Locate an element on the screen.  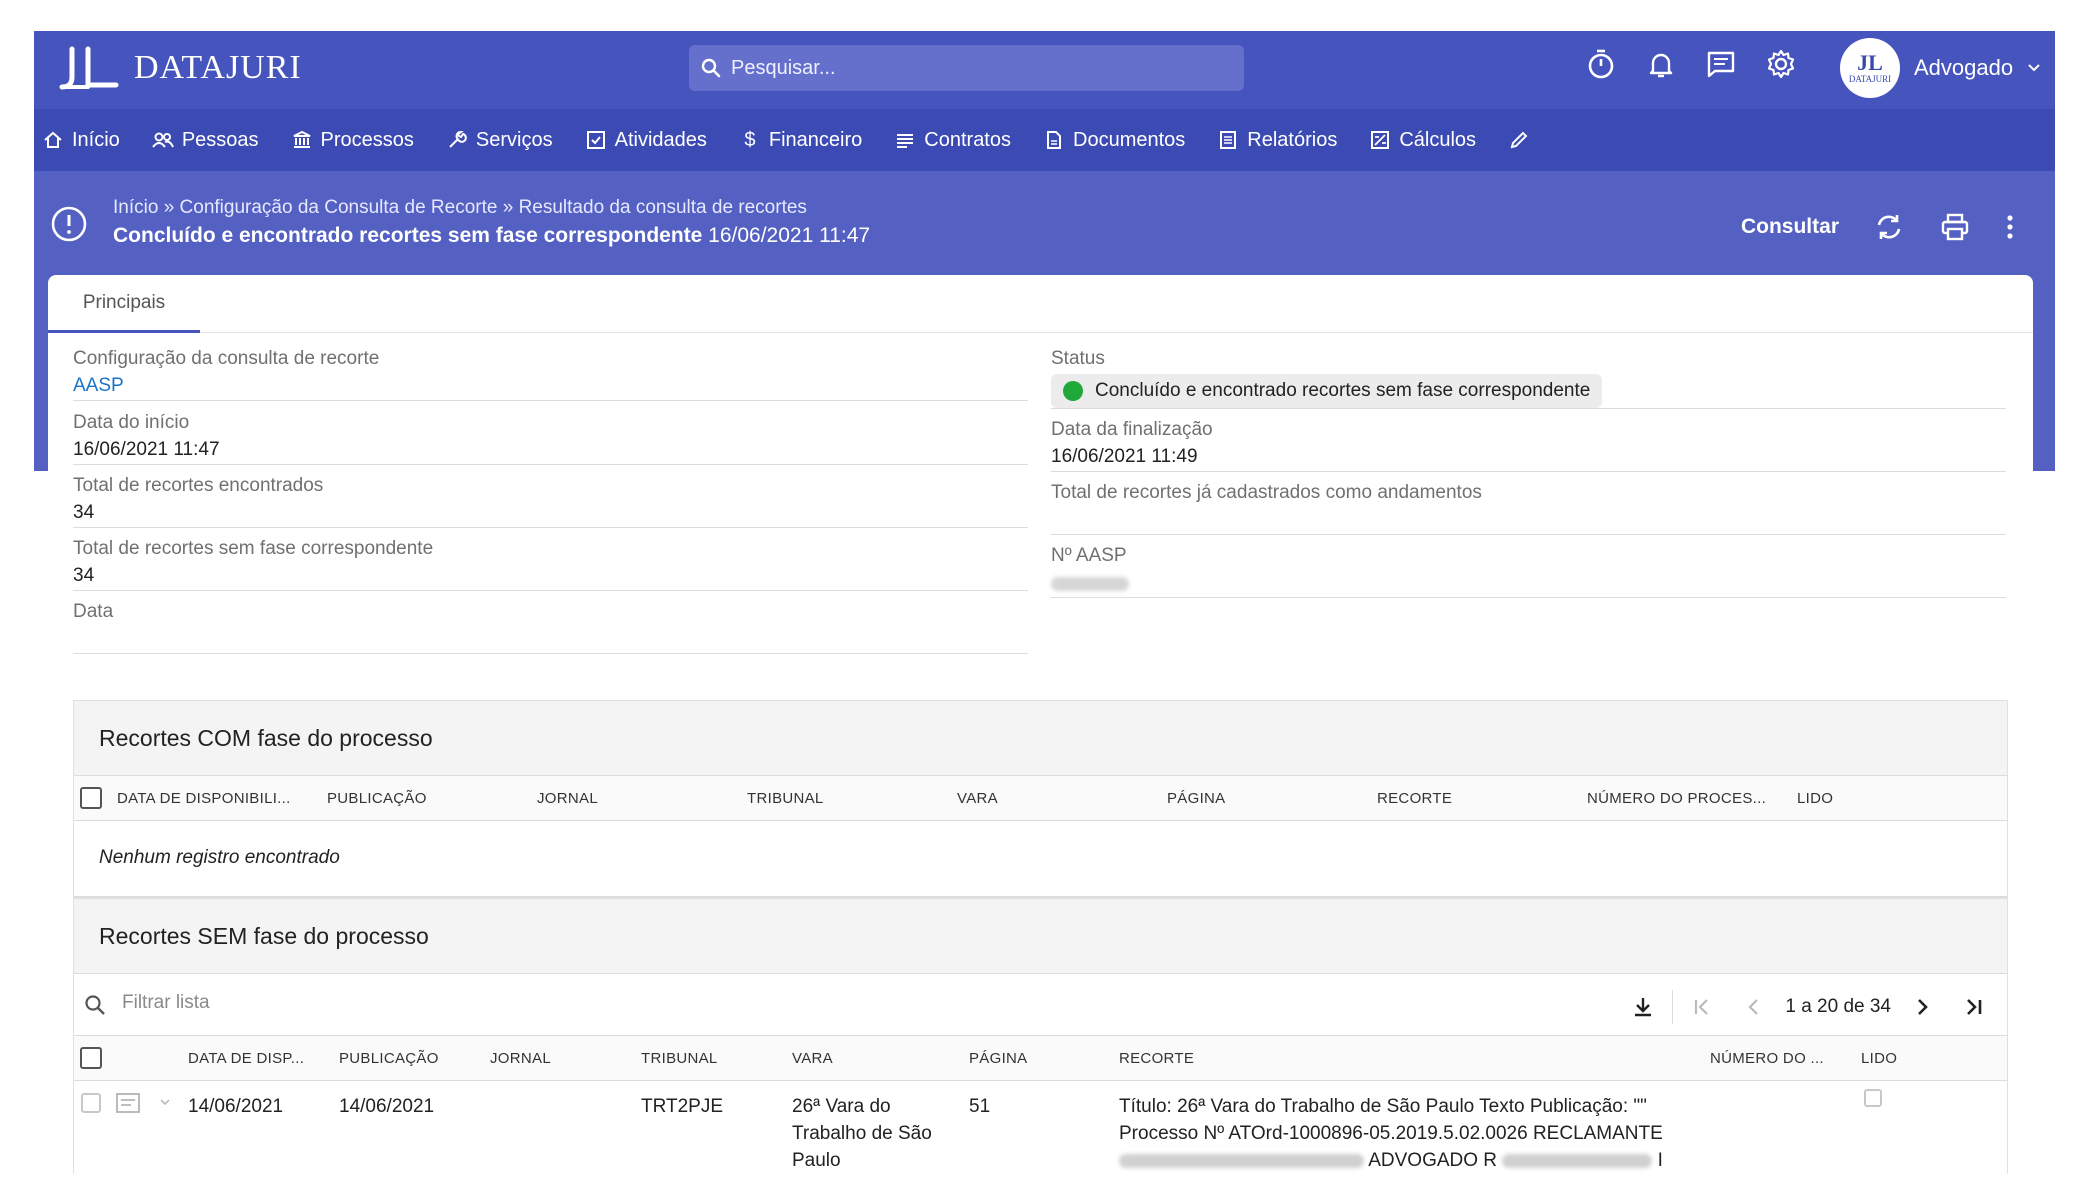
report-icon is located at coordinates (1228, 140).